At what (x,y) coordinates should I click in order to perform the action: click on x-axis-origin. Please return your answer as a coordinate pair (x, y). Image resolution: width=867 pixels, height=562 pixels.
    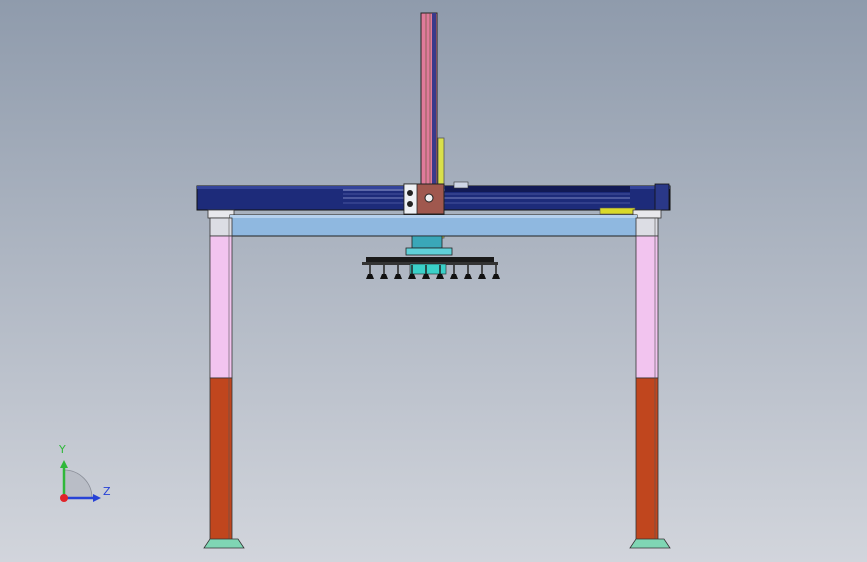
    Looking at the image, I should click on (64, 498).